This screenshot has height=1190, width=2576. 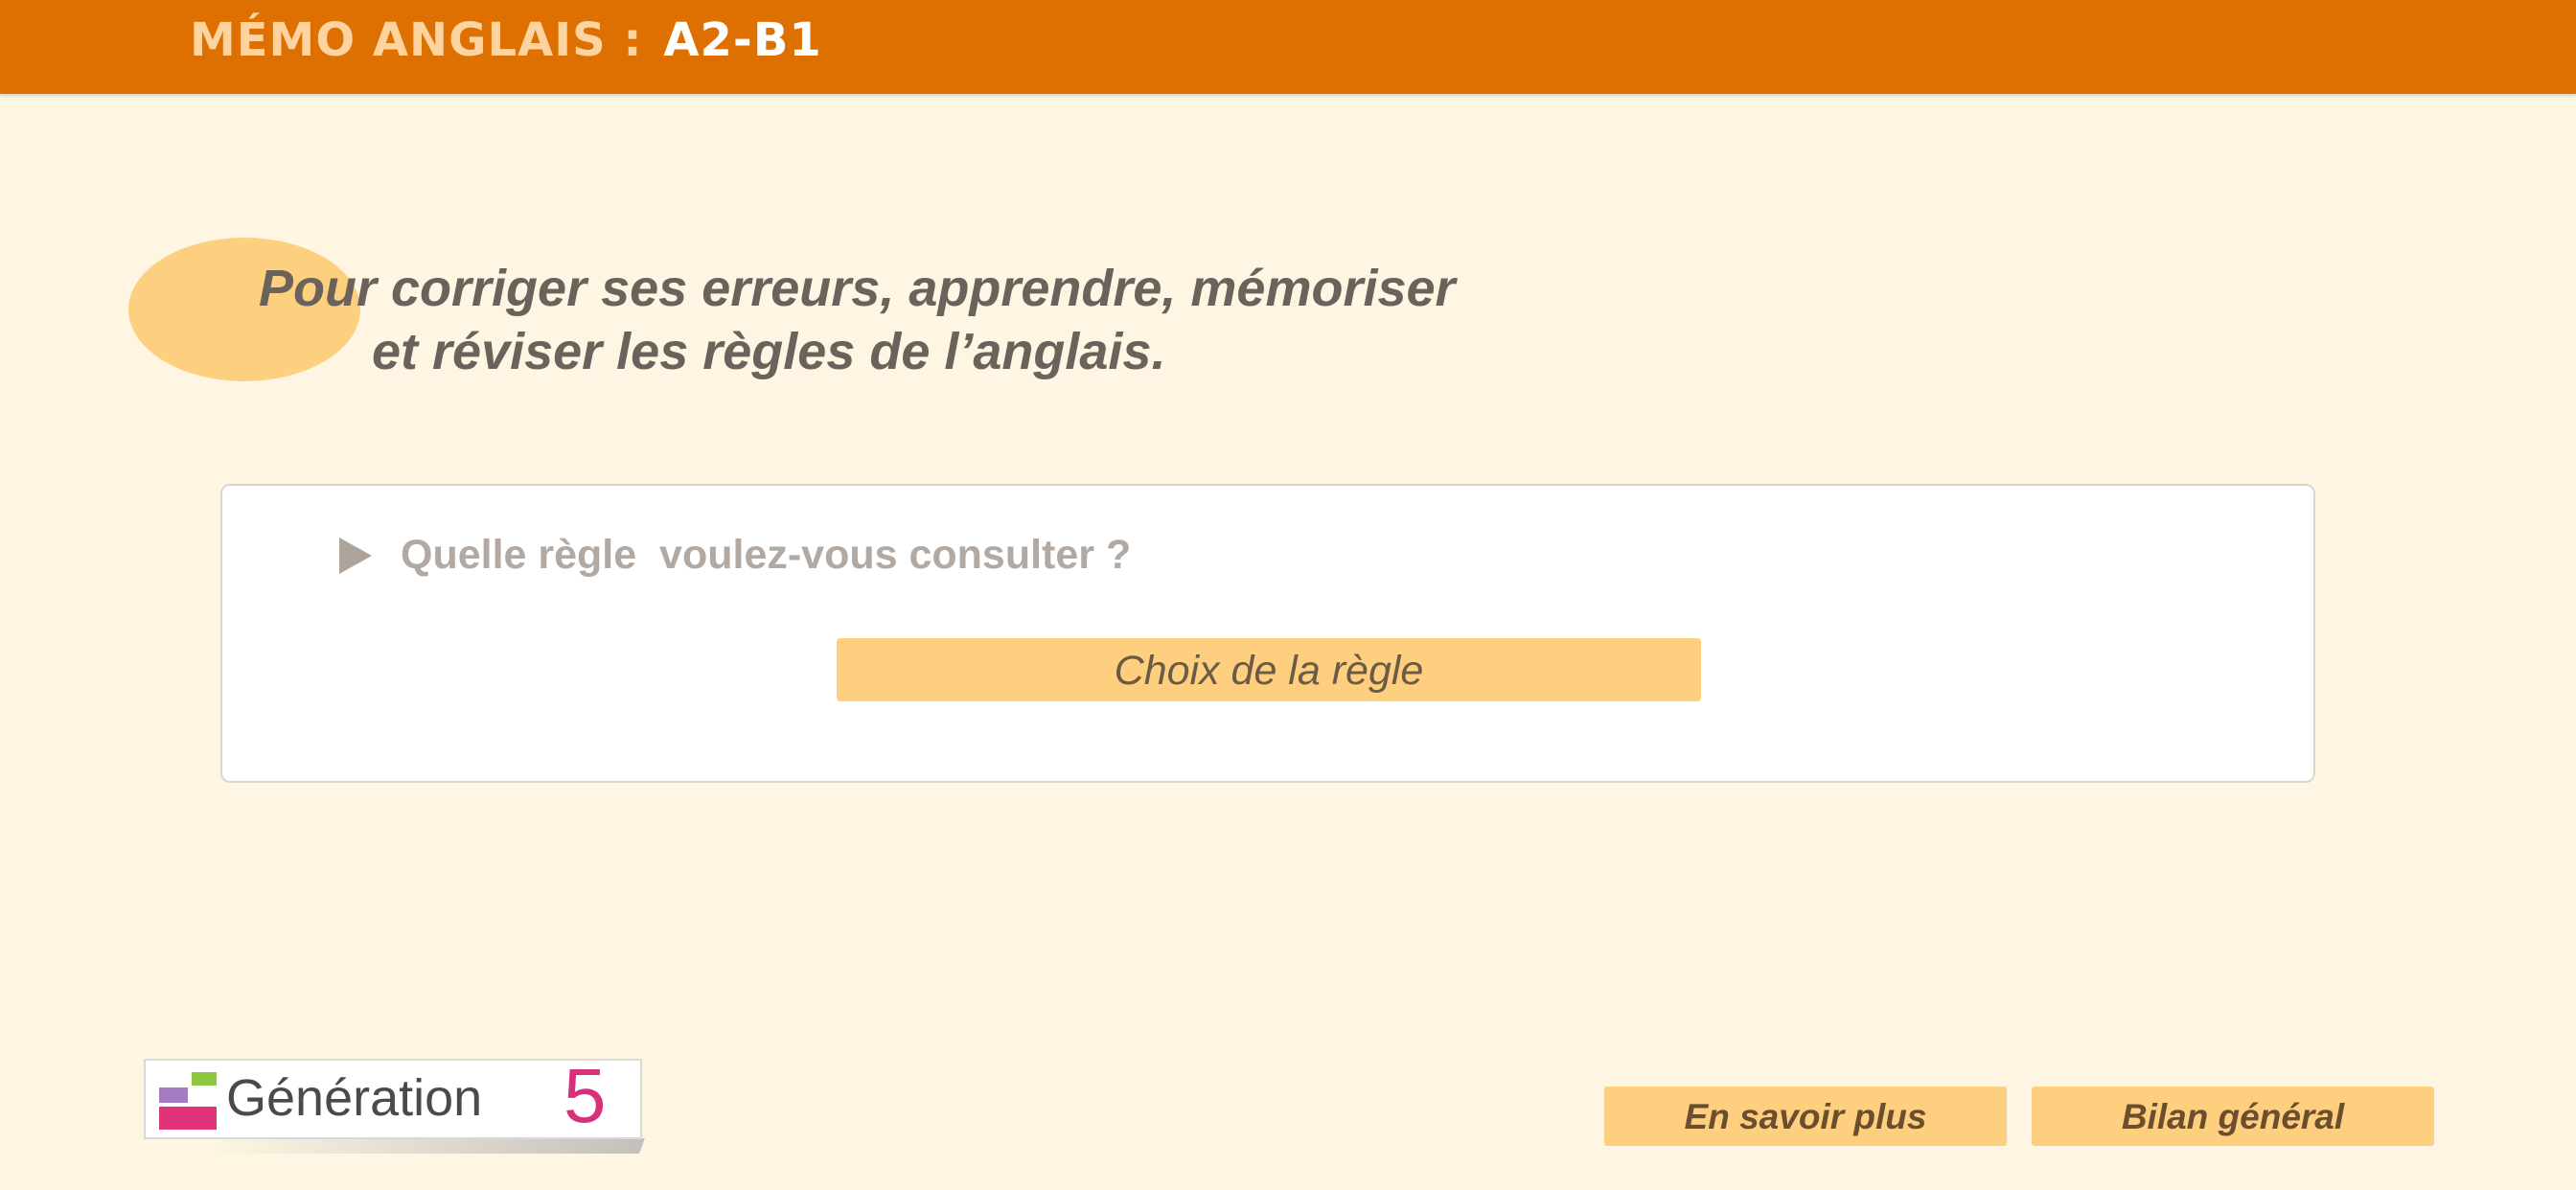 I want to click on rule-question: Quelle règle voulez-vous consulter ?, so click(x=735, y=556).